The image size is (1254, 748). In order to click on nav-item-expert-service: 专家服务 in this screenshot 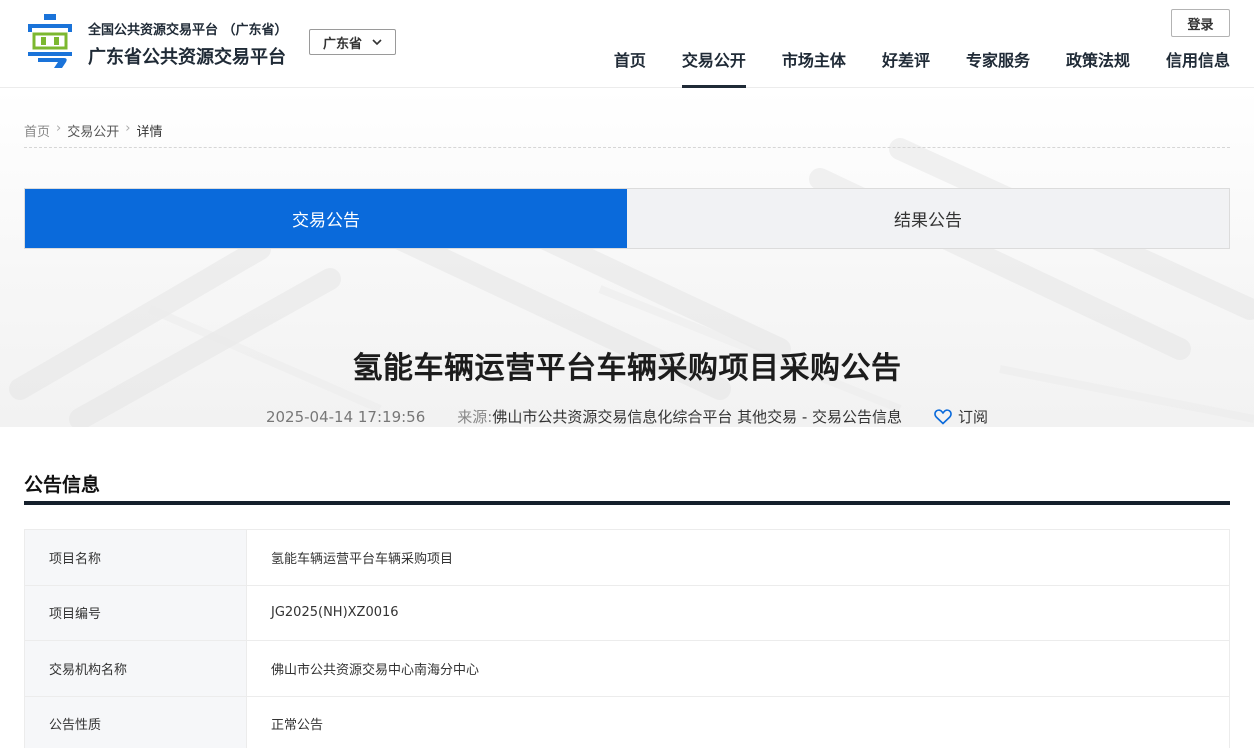, I will do `click(998, 68)`.